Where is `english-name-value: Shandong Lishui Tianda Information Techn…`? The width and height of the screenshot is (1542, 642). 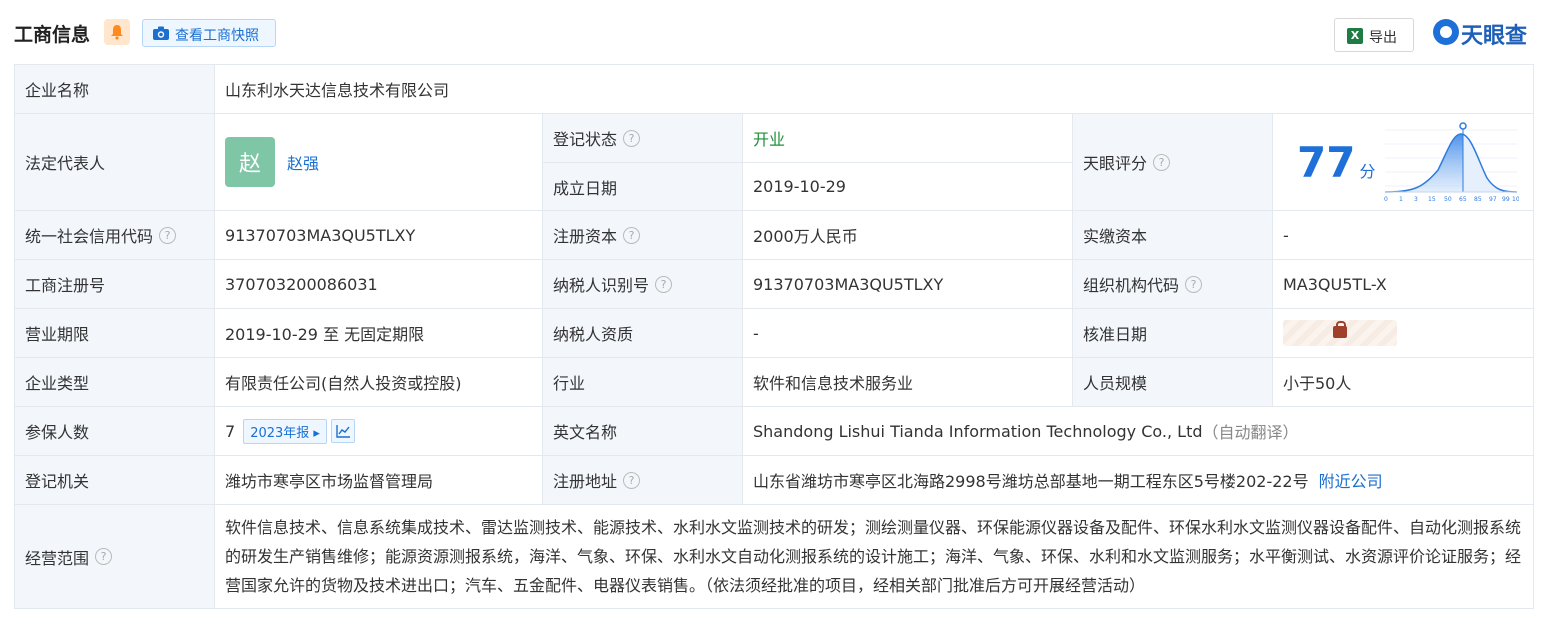 english-name-value: Shandong Lishui Tianda Information Techn… is located at coordinates (978, 431).